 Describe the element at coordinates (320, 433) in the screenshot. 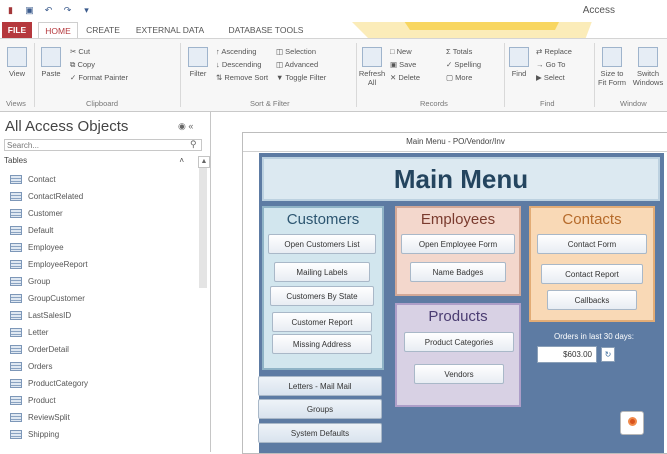

I see `system-defaults-button: System Defaults` at that location.